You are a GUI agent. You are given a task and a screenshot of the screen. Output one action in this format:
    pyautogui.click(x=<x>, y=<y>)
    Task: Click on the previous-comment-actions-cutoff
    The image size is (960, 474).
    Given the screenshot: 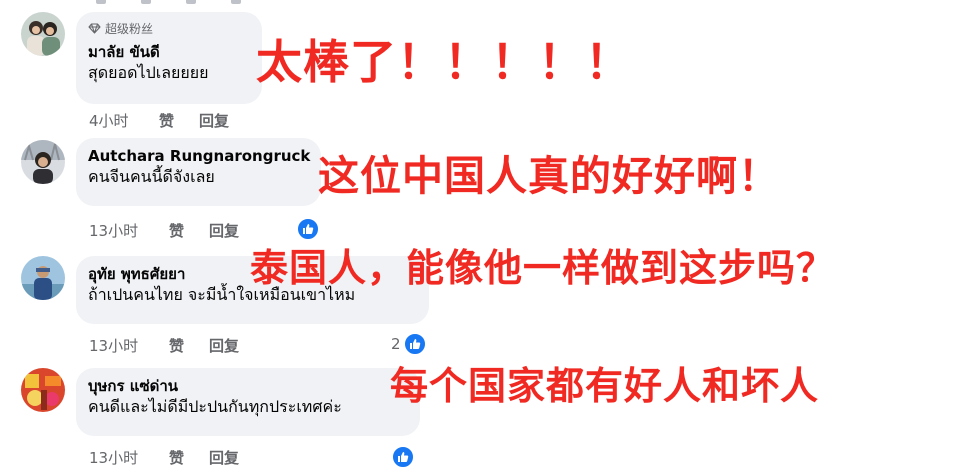 What is the action you would take?
    pyautogui.click(x=168, y=2)
    